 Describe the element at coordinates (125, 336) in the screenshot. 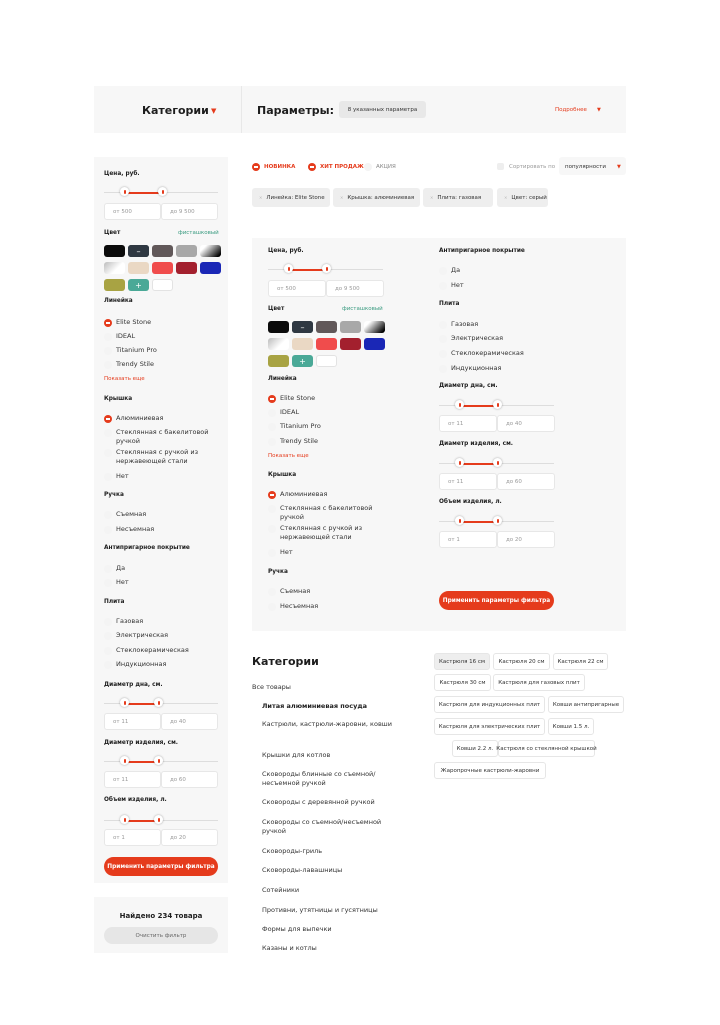

I see `sidebar-line-option-label: IDEAL` at that location.